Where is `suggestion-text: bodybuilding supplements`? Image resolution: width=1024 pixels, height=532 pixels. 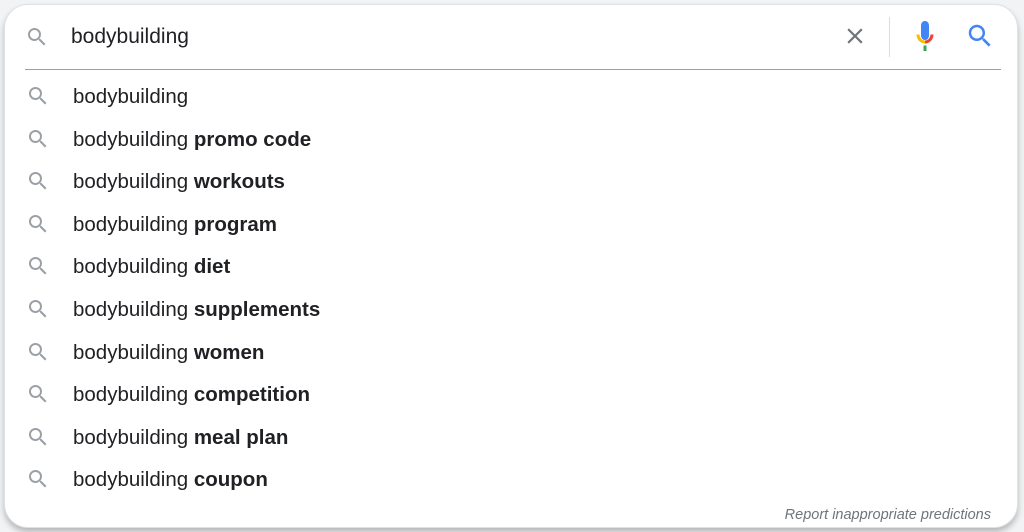 suggestion-text: bodybuilding supplements is located at coordinates (196, 310).